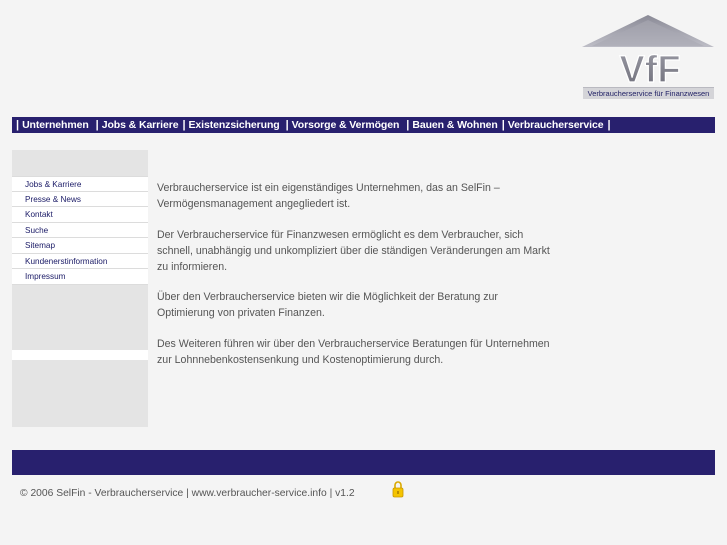 Image resolution: width=727 pixels, height=545 pixels. Describe the element at coordinates (454, 125) in the screenshot. I see `nav-item-bauen-wohnen: Bauen & Wohnen` at that location.